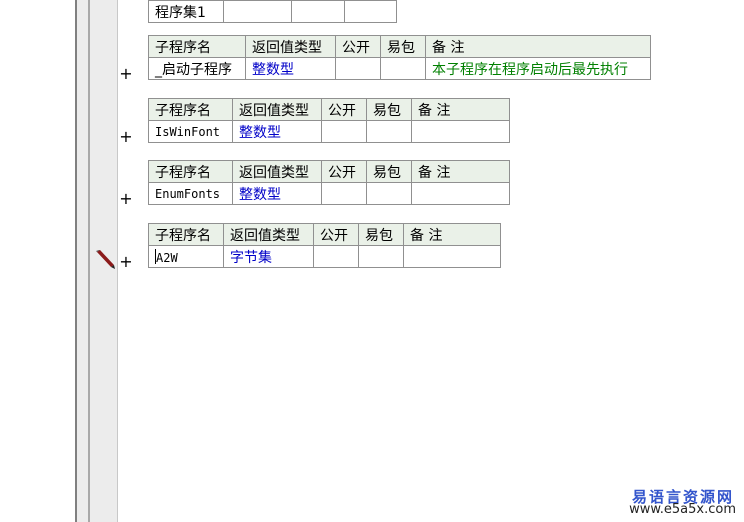  Describe the element at coordinates (117, 261) in the screenshot. I see `gutter-edge` at that location.